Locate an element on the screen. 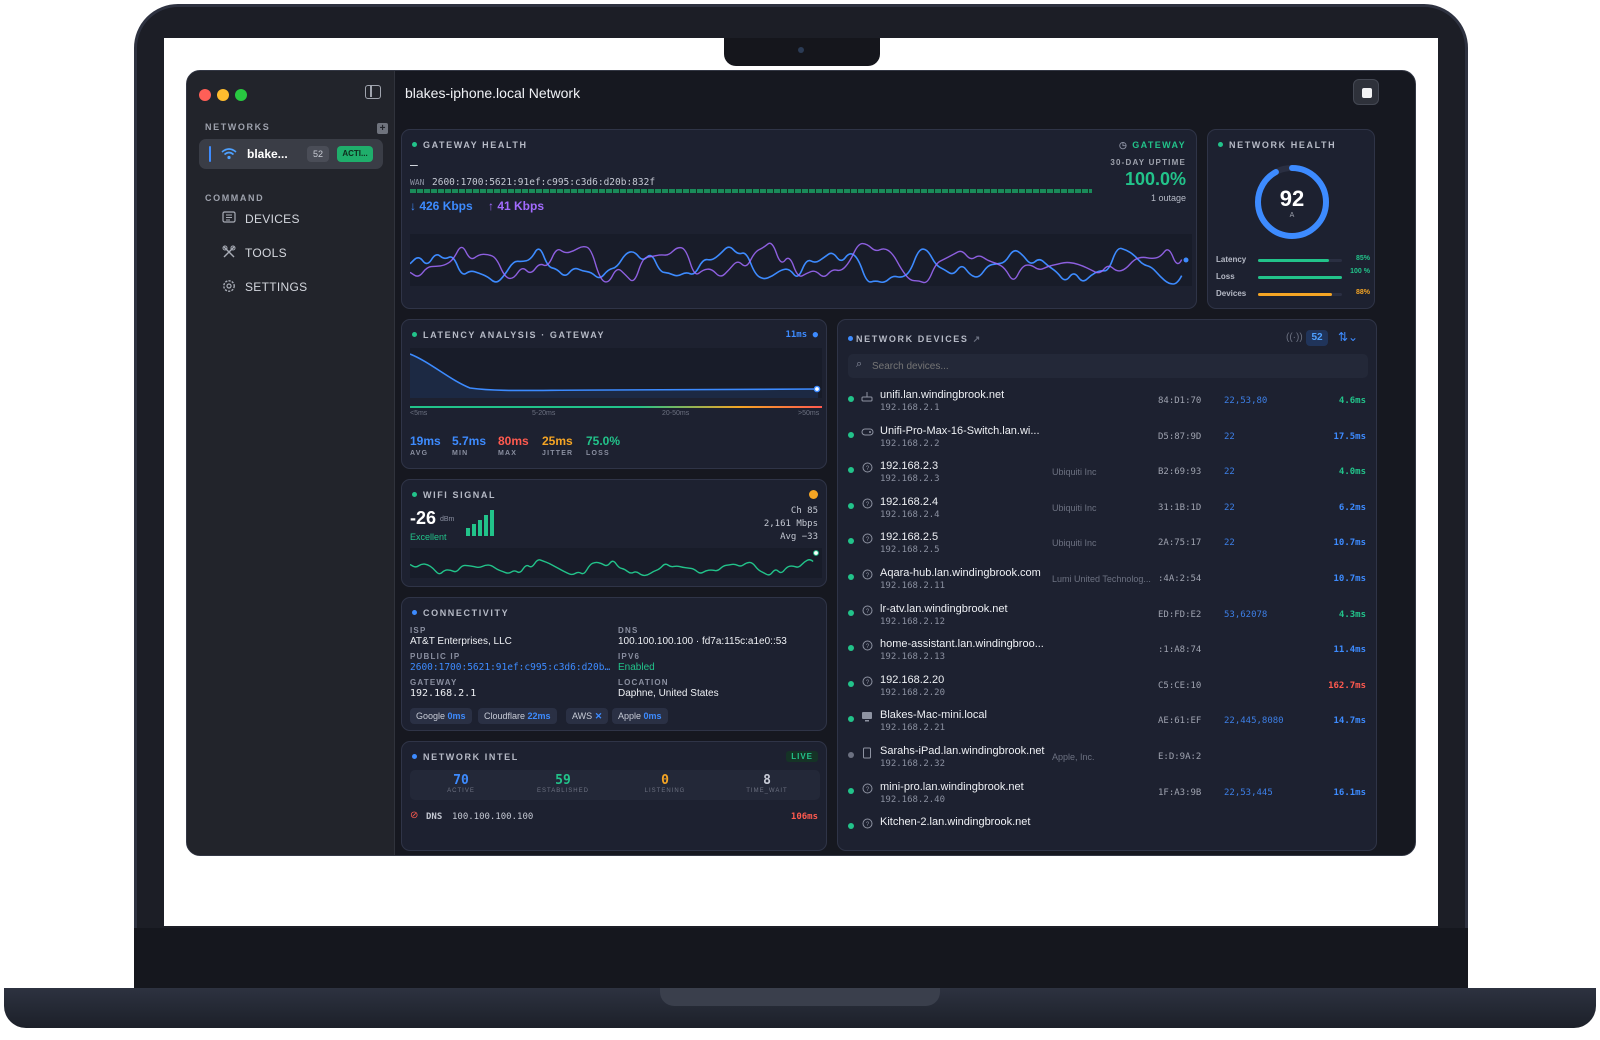 The image size is (1600, 1040). stat-value: 0 is located at coordinates (665, 780).